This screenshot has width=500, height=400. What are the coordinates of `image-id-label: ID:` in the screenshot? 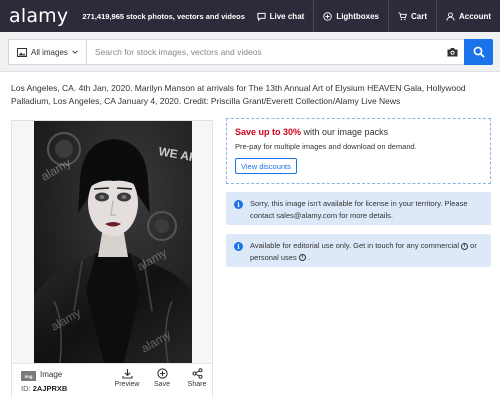 It's located at (26, 388).